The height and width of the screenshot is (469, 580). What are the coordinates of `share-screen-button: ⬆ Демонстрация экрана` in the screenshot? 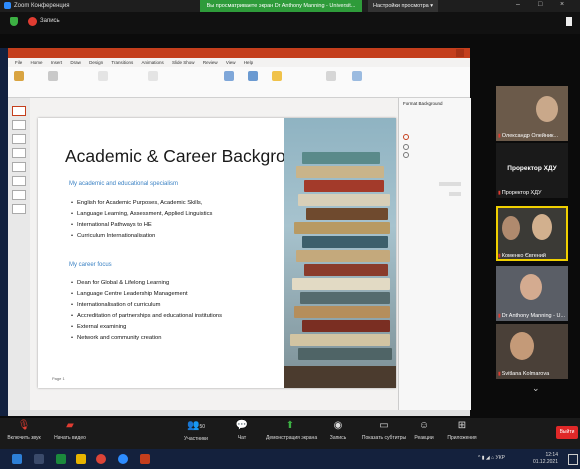 It's located at (291, 430).